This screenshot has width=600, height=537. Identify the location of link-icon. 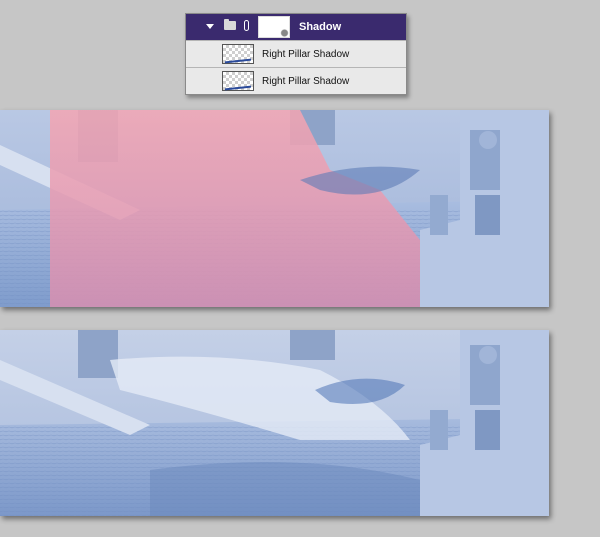
(246, 25).